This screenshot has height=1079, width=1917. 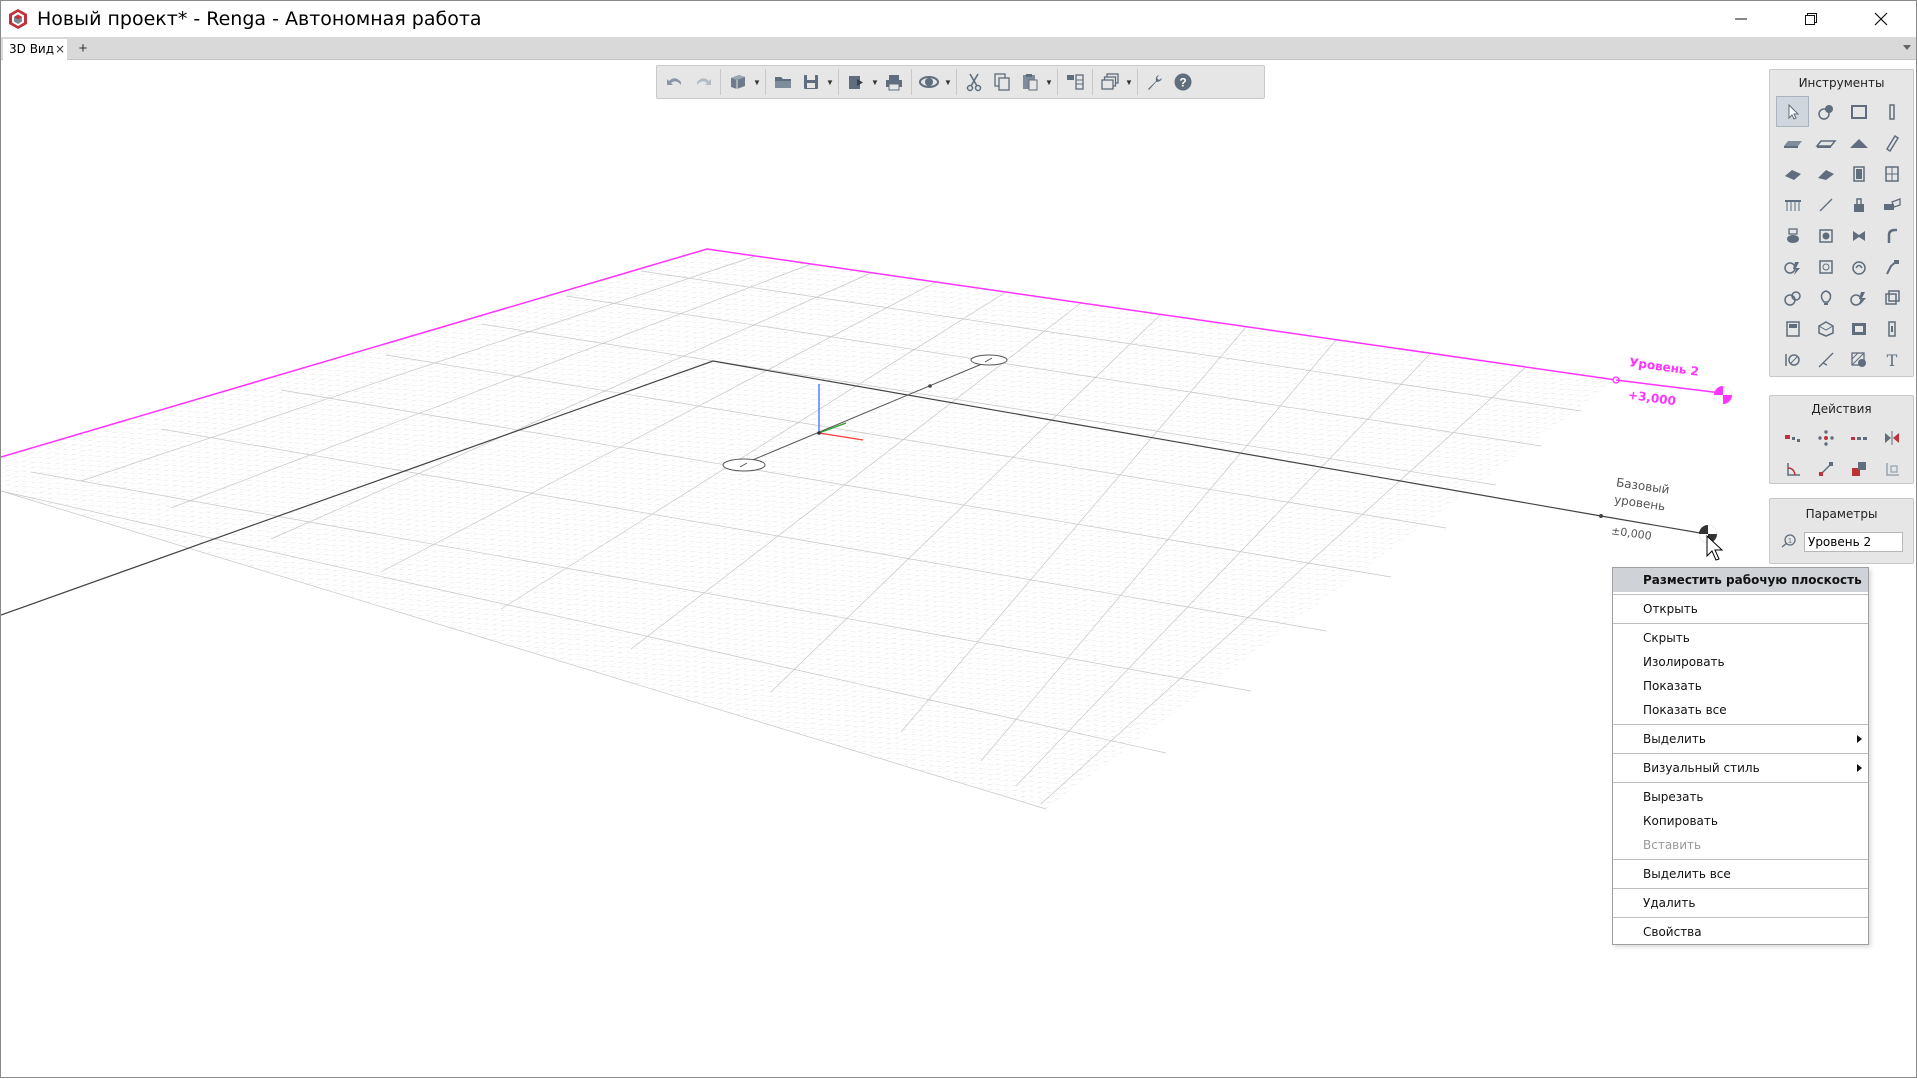 What do you see at coordinates (83, 48) in the screenshot?
I see `add-tab-button: +` at bounding box center [83, 48].